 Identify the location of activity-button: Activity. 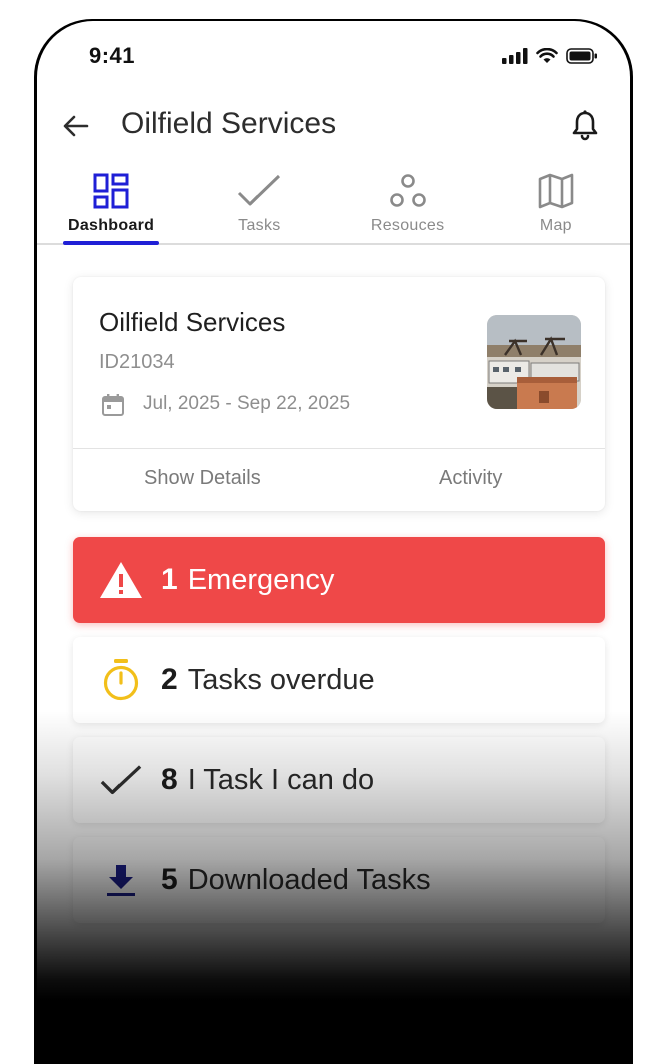
(470, 478).